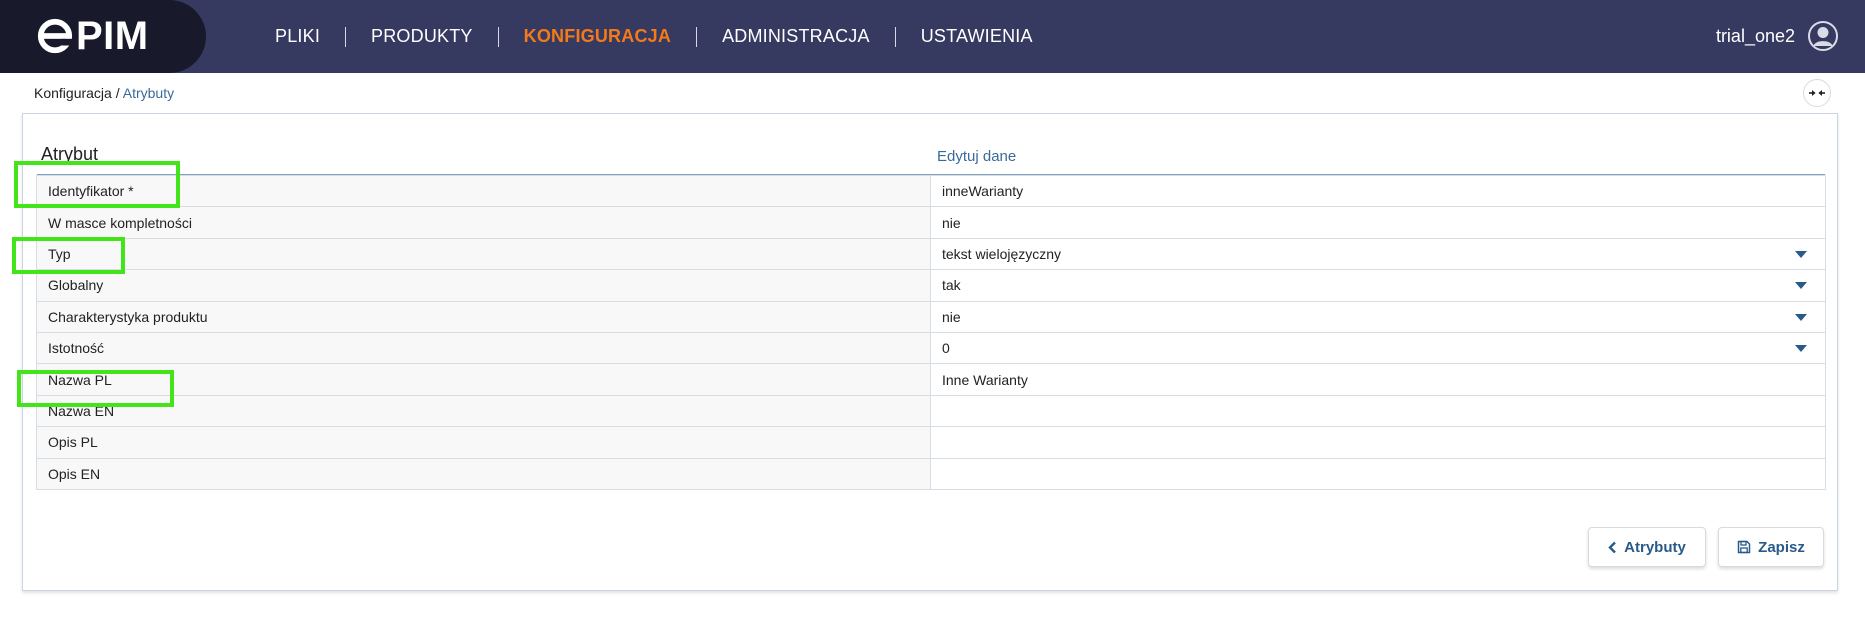 This screenshot has width=1865, height=632. I want to click on collapse-arrows-icon, so click(1817, 93).